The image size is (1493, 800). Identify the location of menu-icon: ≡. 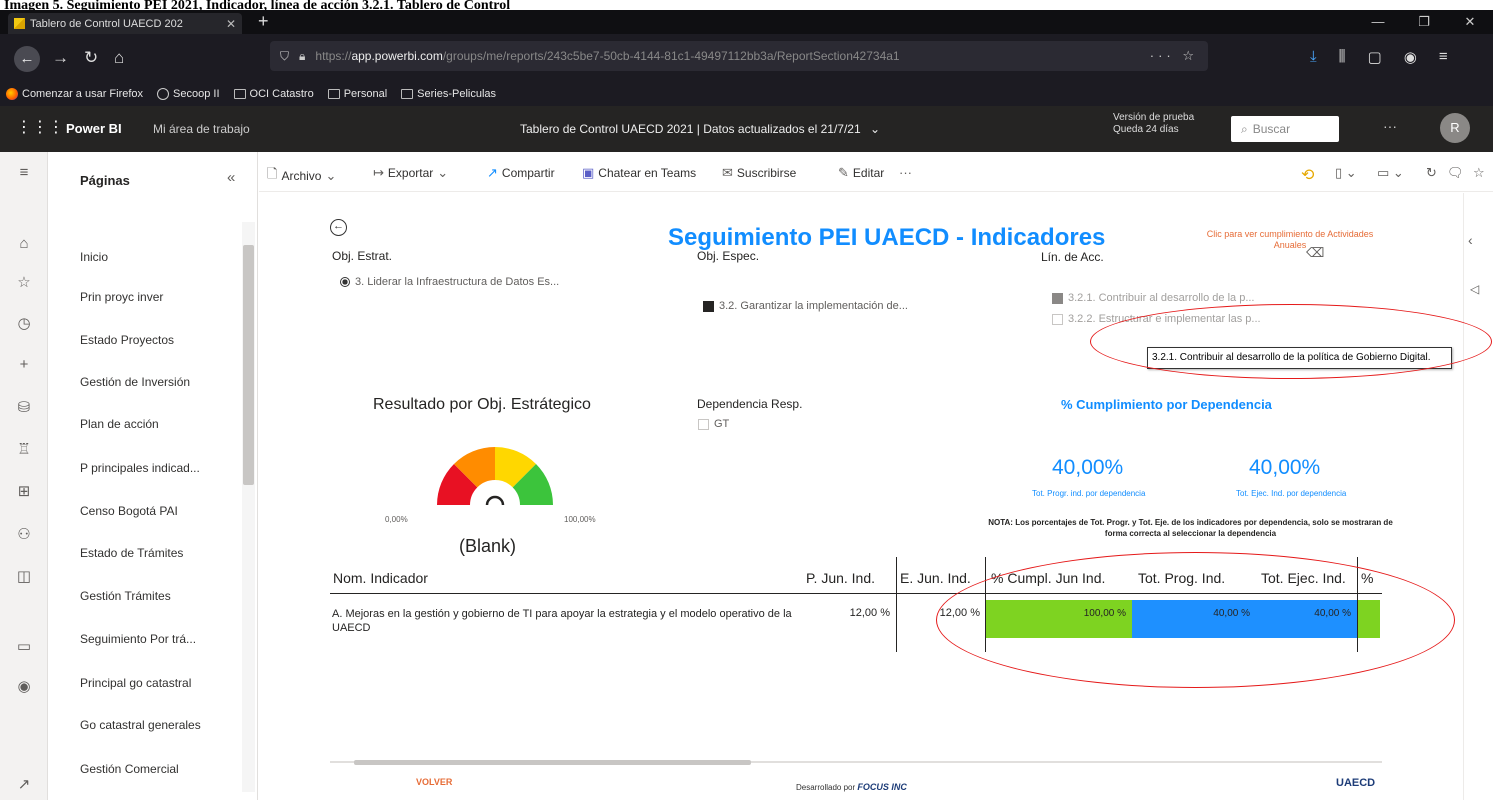
(1443, 57).